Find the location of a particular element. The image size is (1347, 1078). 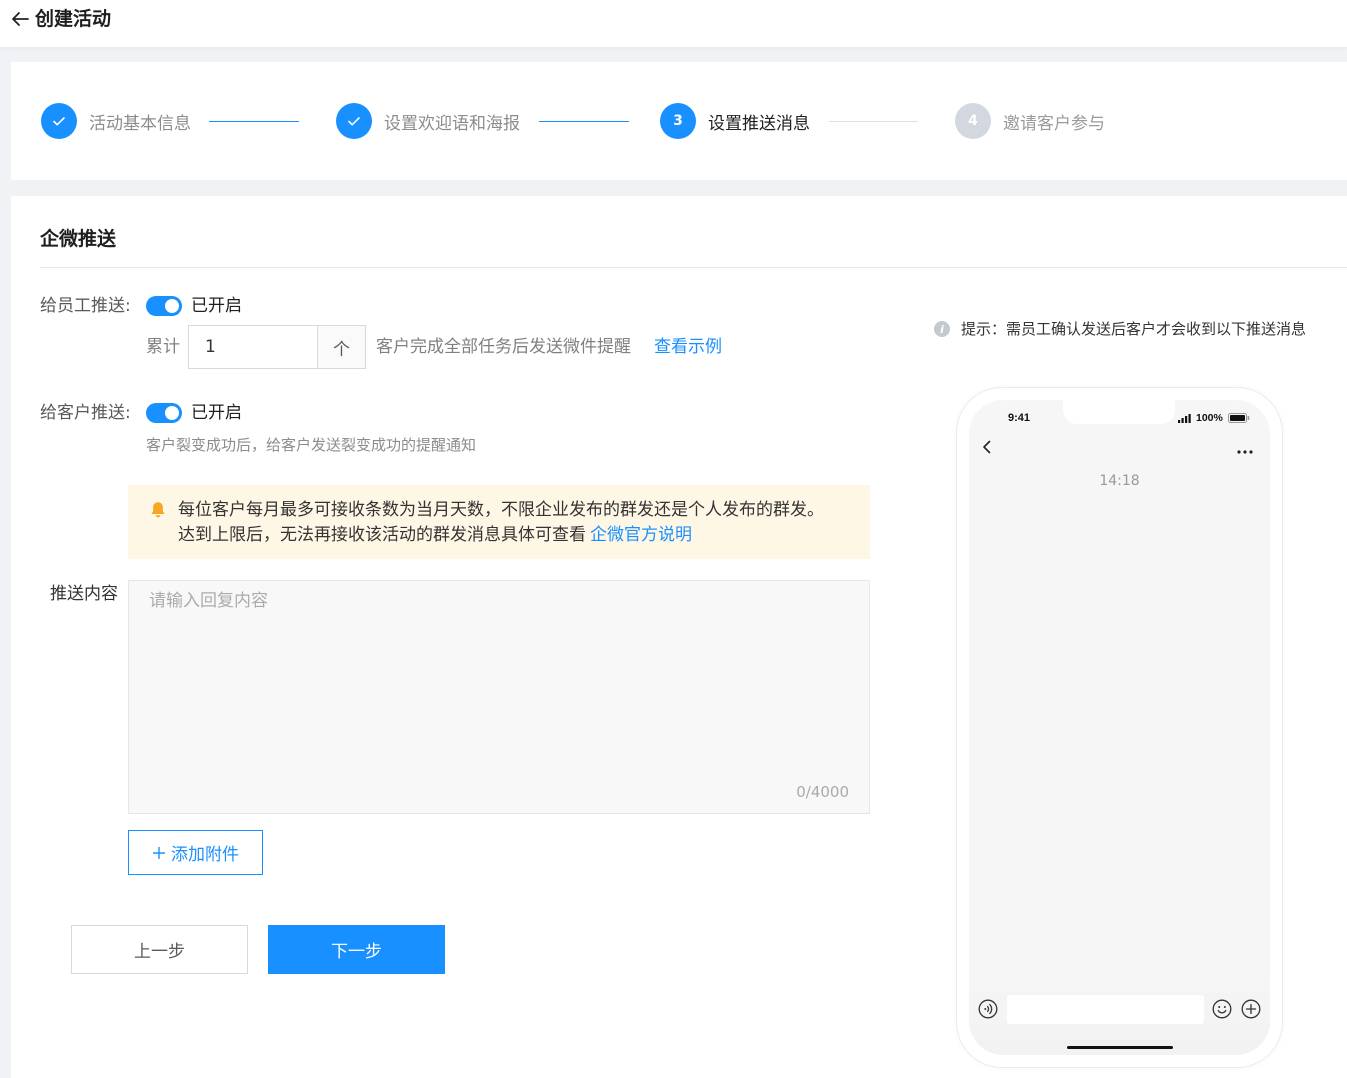

phone-notch is located at coordinates (1119, 412).